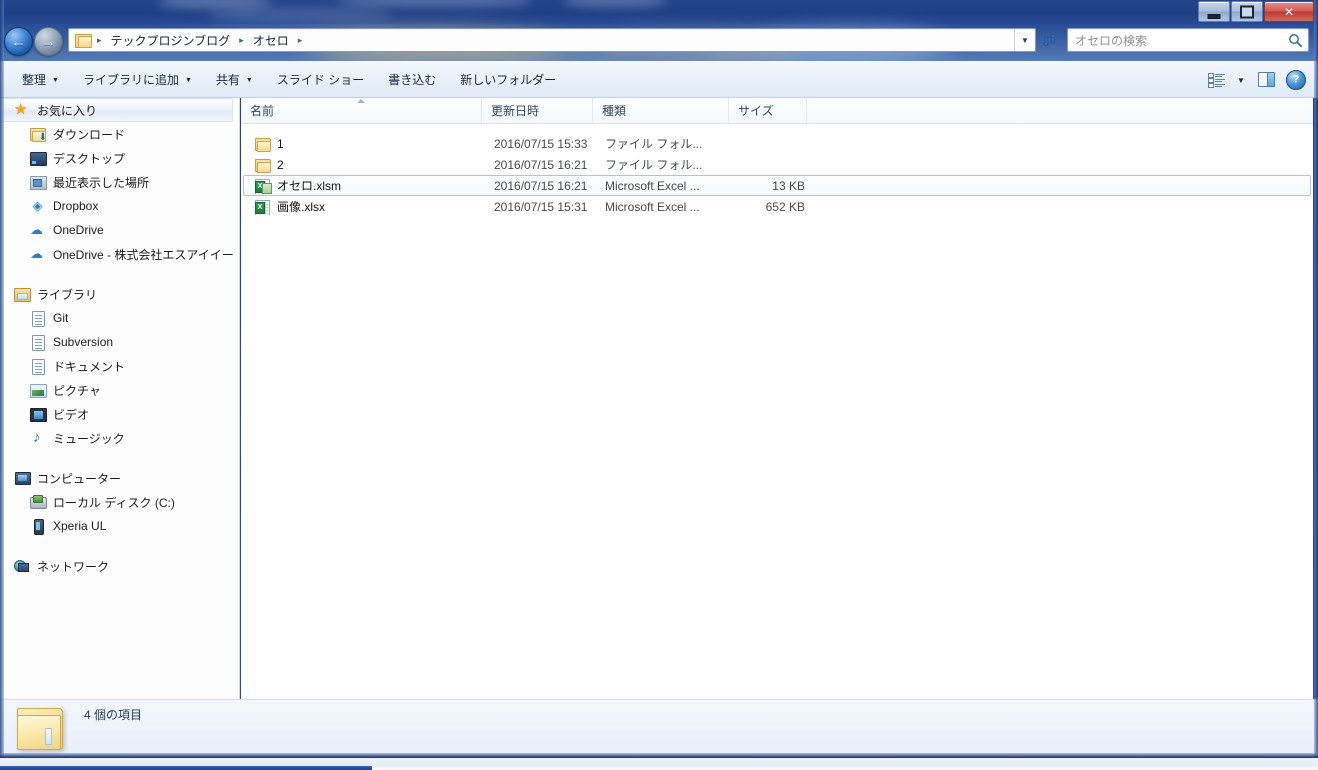 The height and width of the screenshot is (770, 1318). What do you see at coordinates (119, 478) in the screenshot?
I see `sidebar-group-computer: コンピューター` at bounding box center [119, 478].